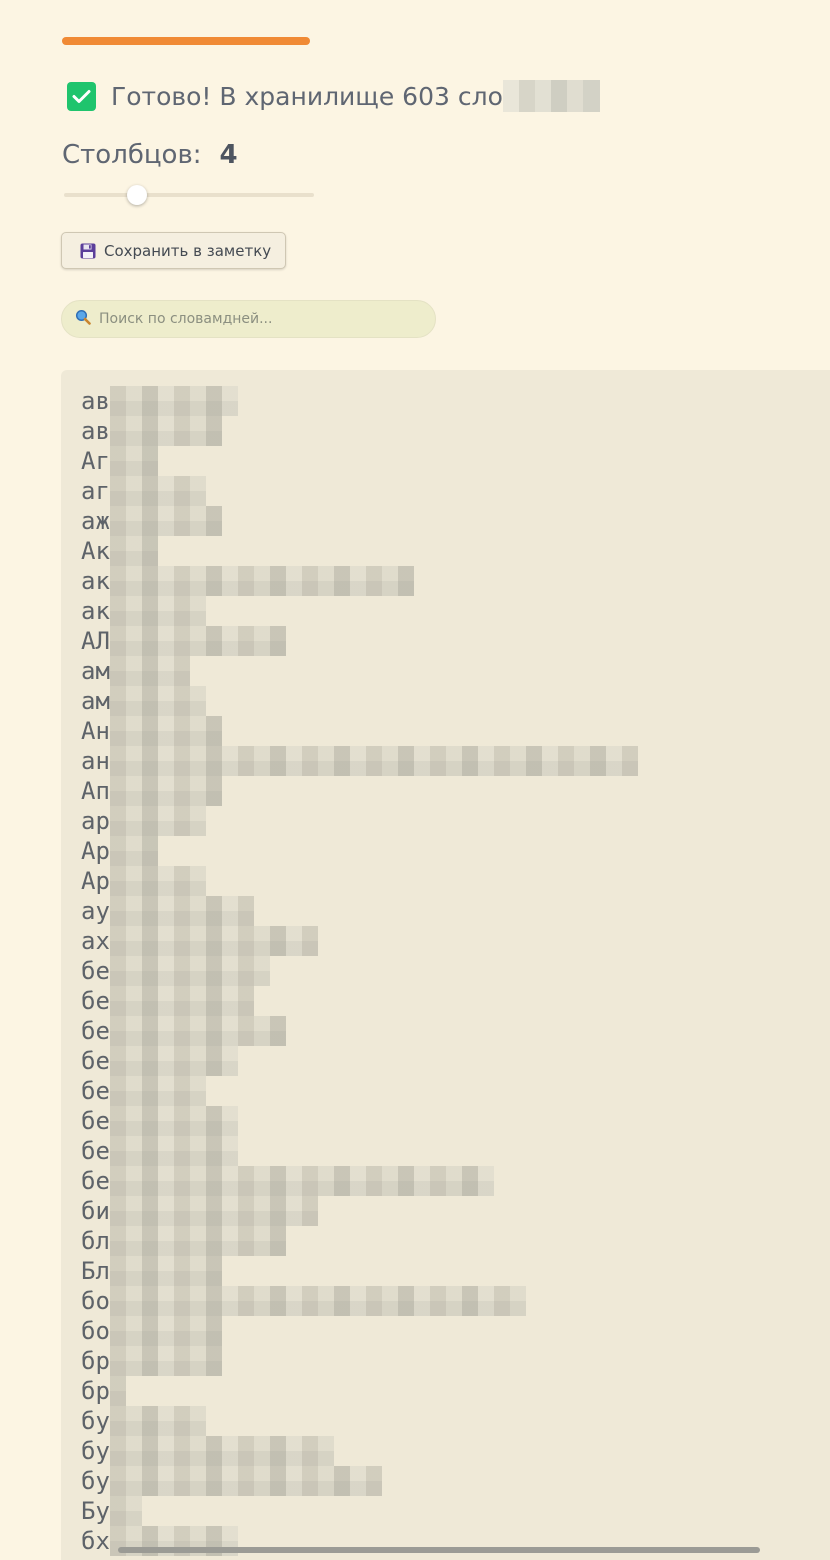  Describe the element at coordinates (88, 251) in the screenshot. I see `floppy-disk-icon` at that location.